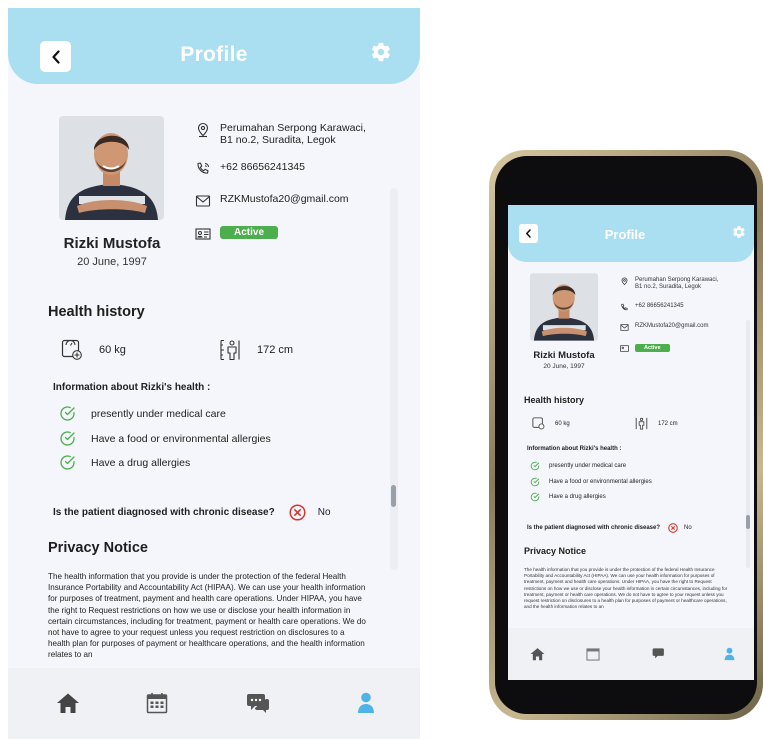 This screenshot has width=763, height=739. What do you see at coordinates (624, 307) in the screenshot?
I see `phone-icon` at bounding box center [624, 307].